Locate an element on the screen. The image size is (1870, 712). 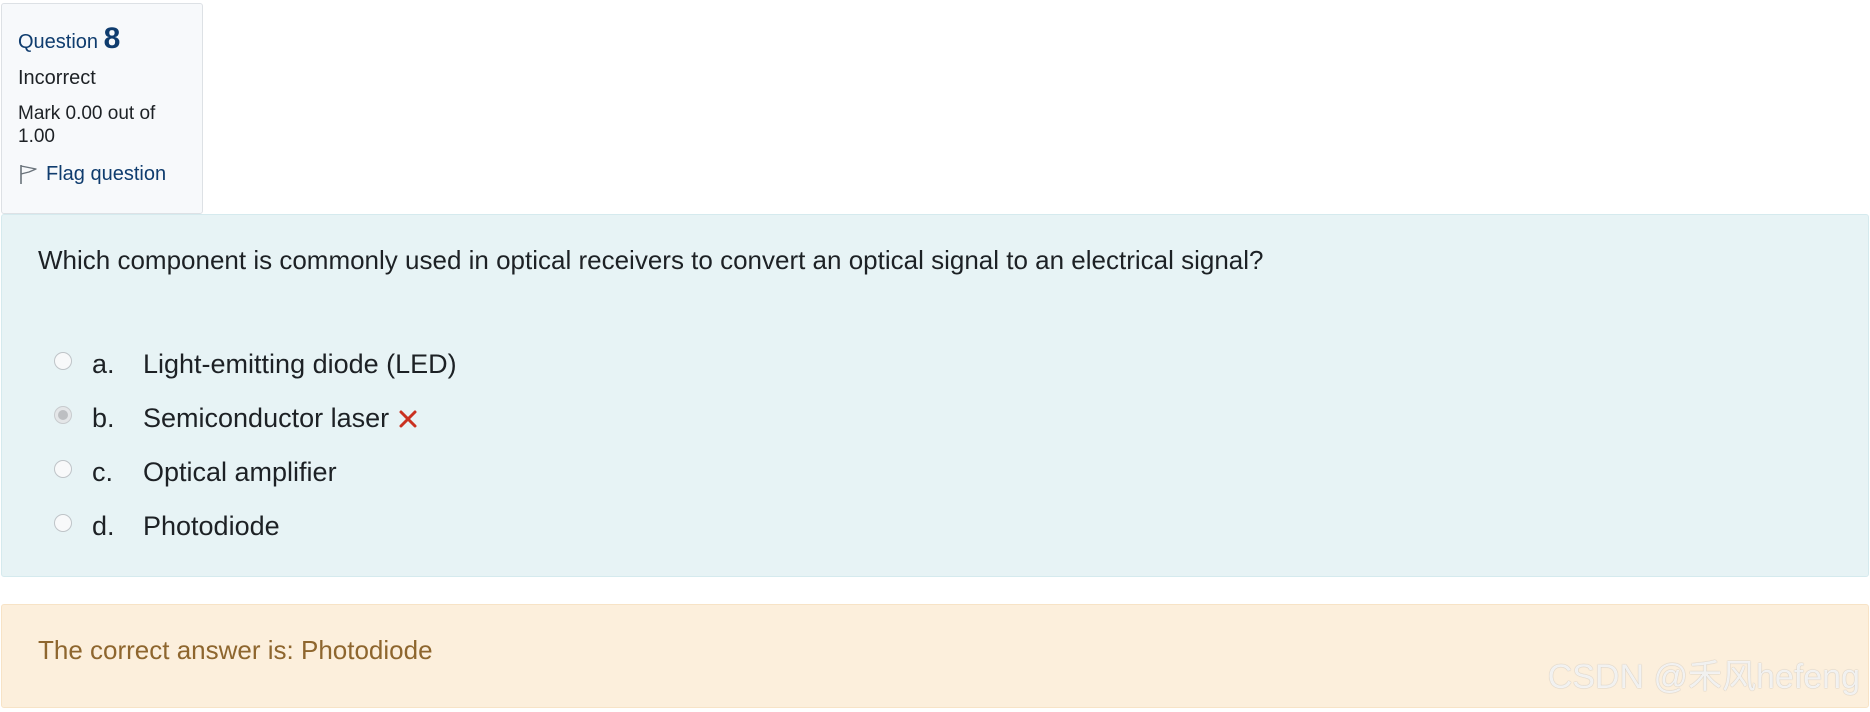
question-number: 8 is located at coordinates (112, 38).